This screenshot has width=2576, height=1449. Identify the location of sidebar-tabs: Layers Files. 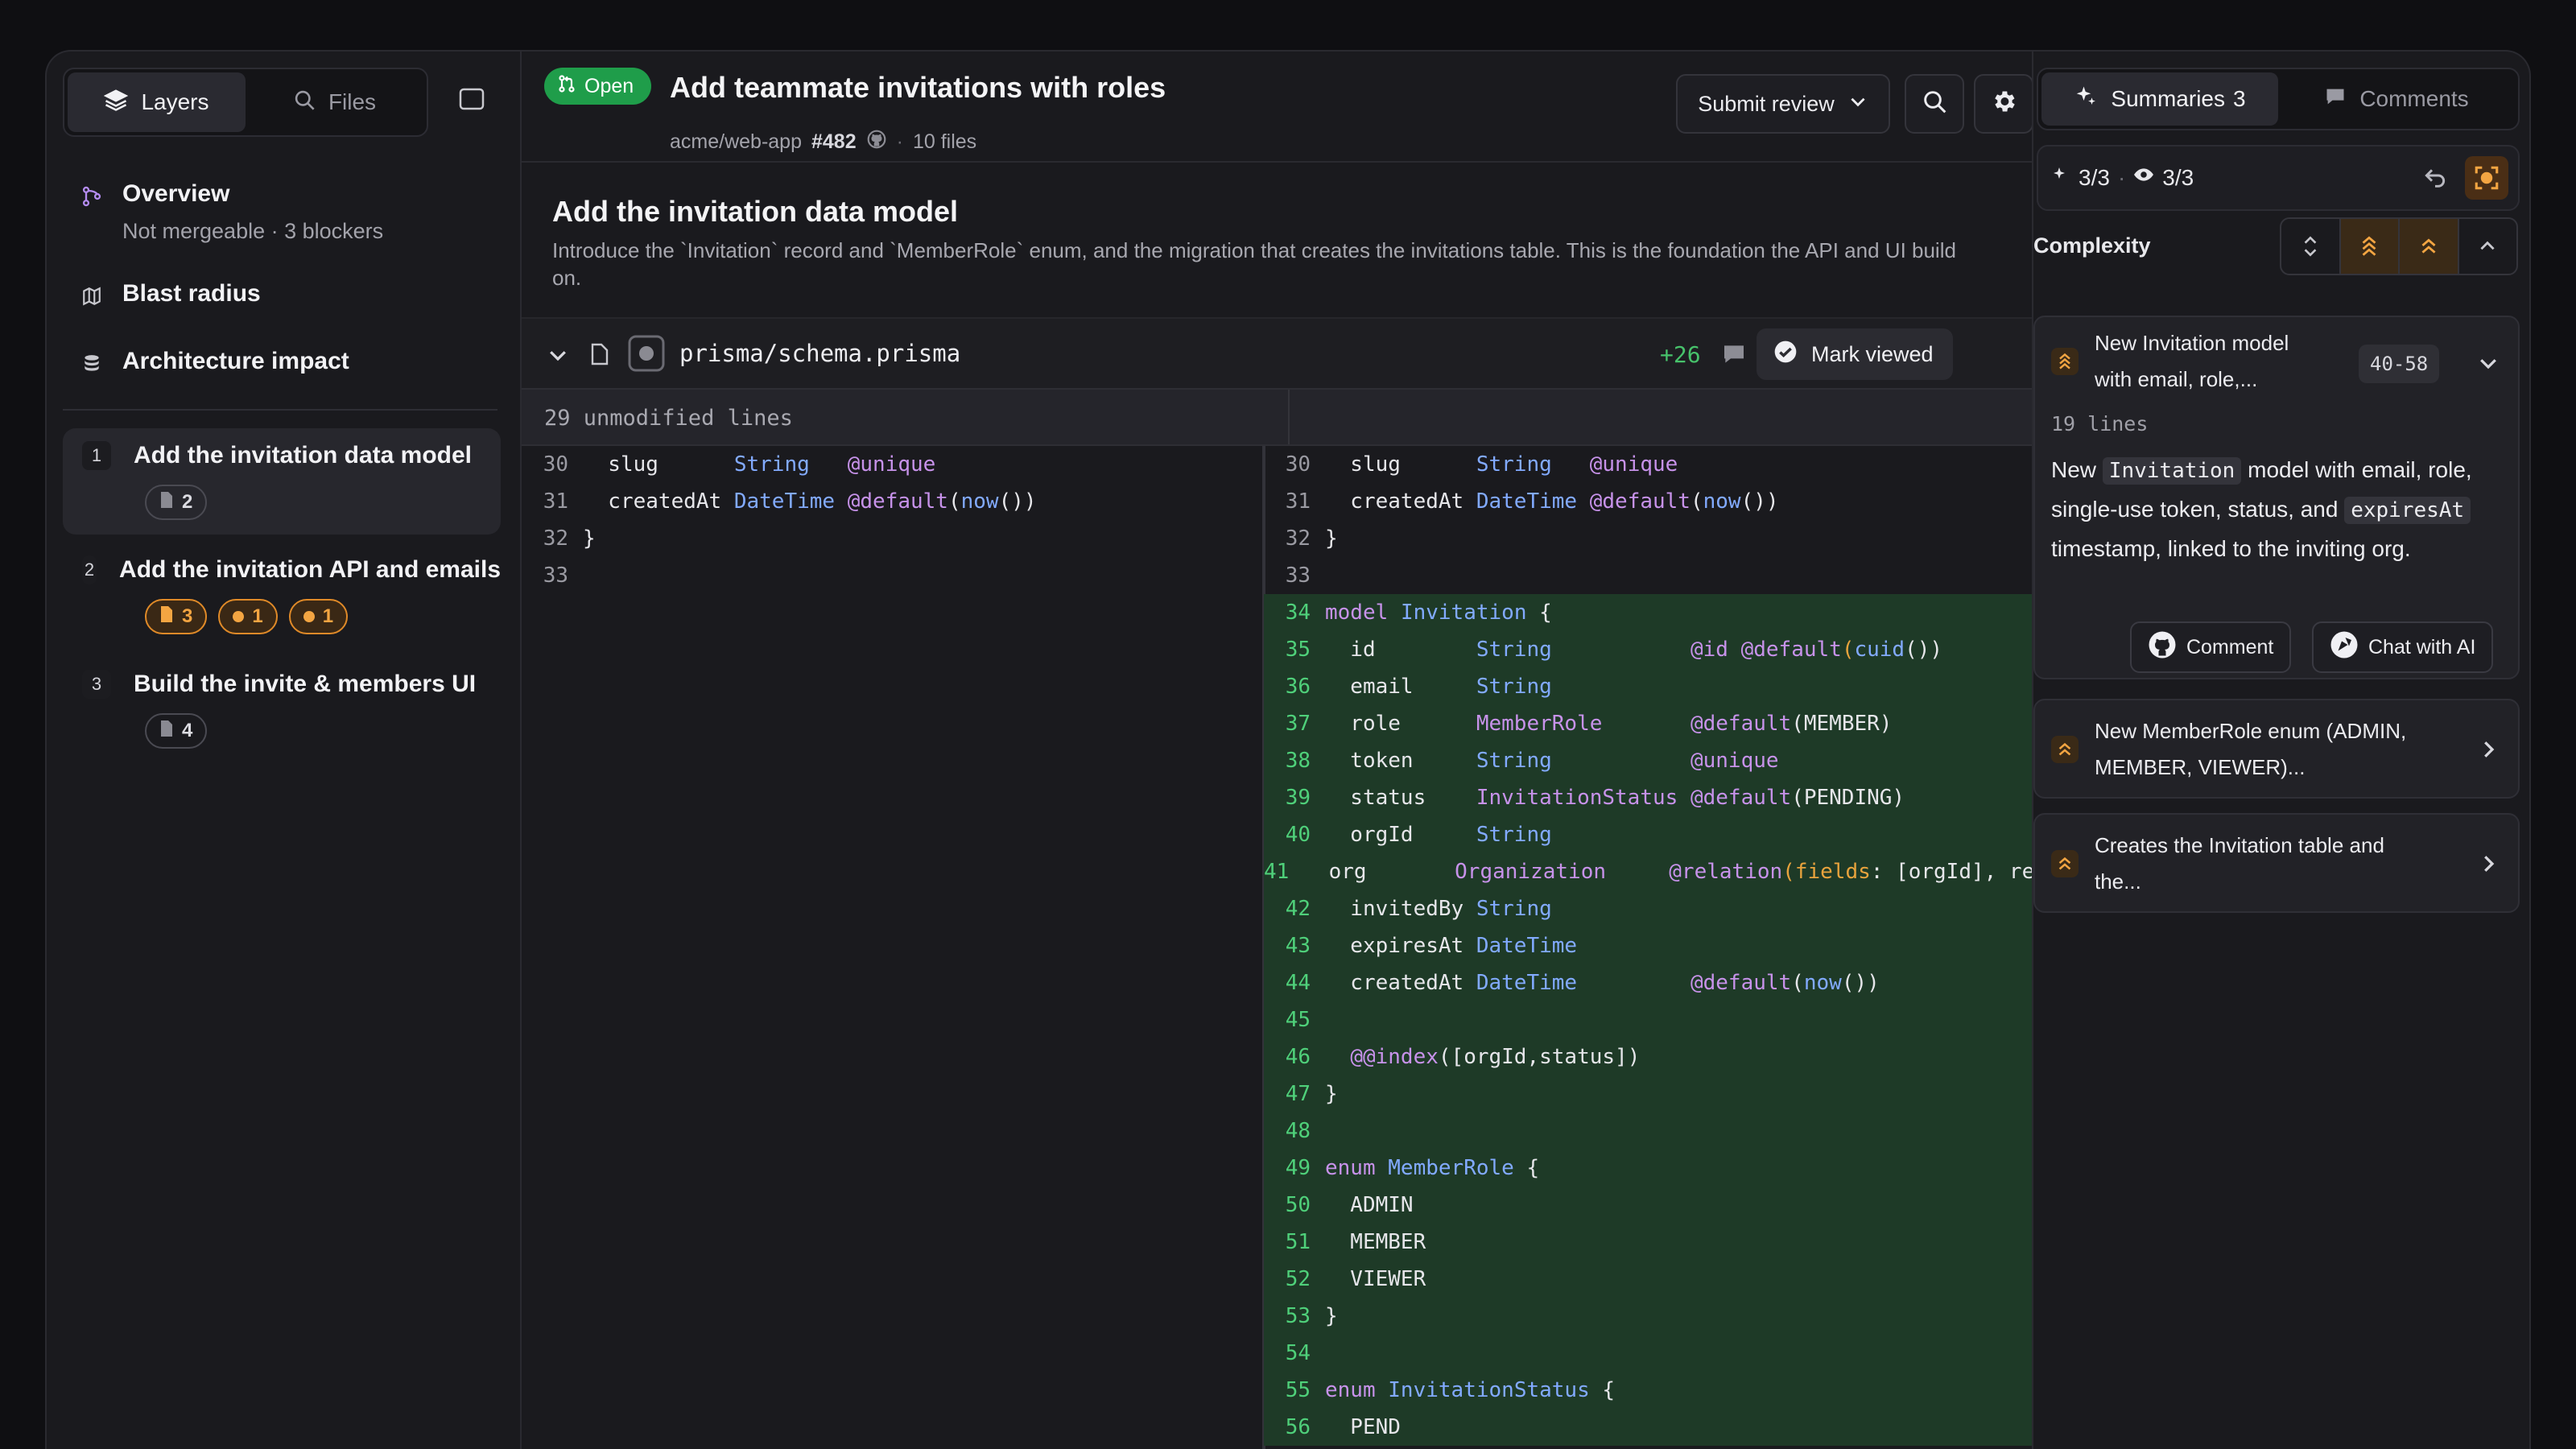
(245, 102).